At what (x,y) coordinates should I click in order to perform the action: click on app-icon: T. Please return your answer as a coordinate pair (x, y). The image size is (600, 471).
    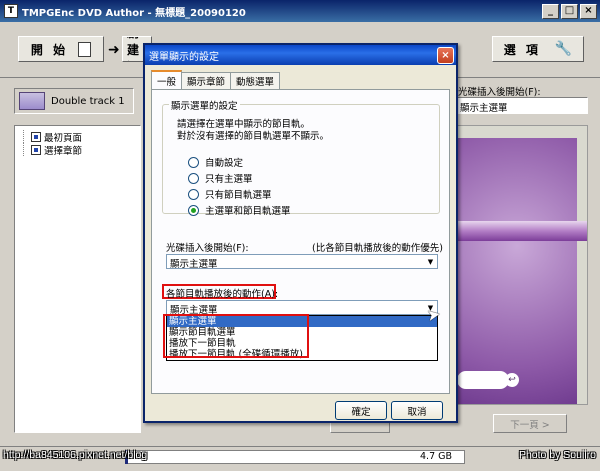
    Looking at the image, I should click on (11, 11).